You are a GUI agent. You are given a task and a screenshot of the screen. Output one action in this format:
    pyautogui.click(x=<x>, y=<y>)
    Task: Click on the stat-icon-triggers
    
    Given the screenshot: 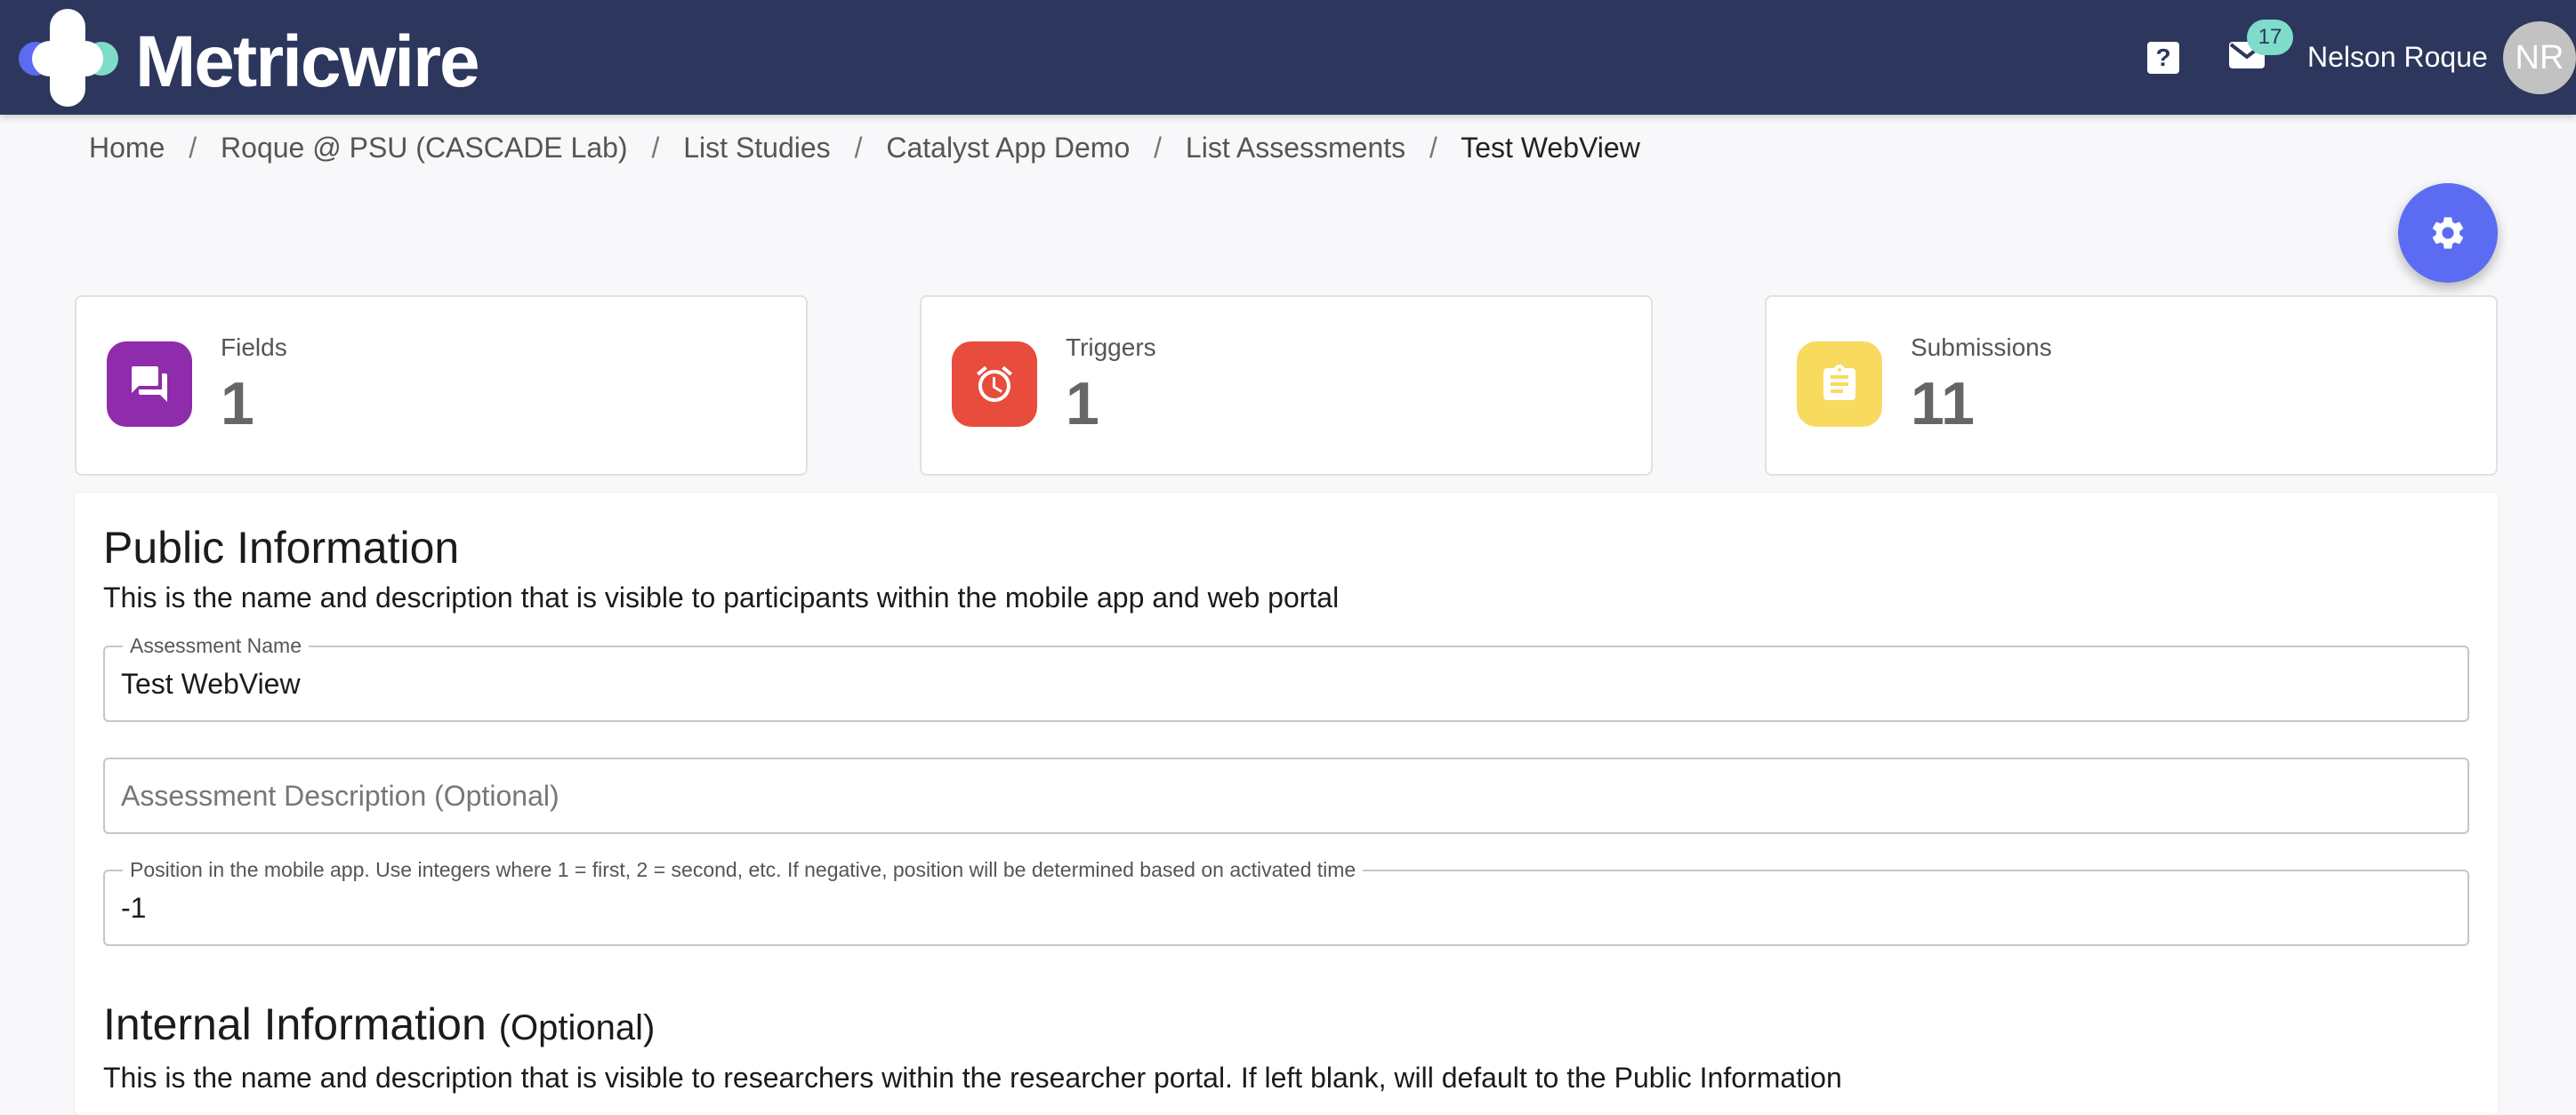 What is the action you would take?
    pyautogui.click(x=994, y=384)
    